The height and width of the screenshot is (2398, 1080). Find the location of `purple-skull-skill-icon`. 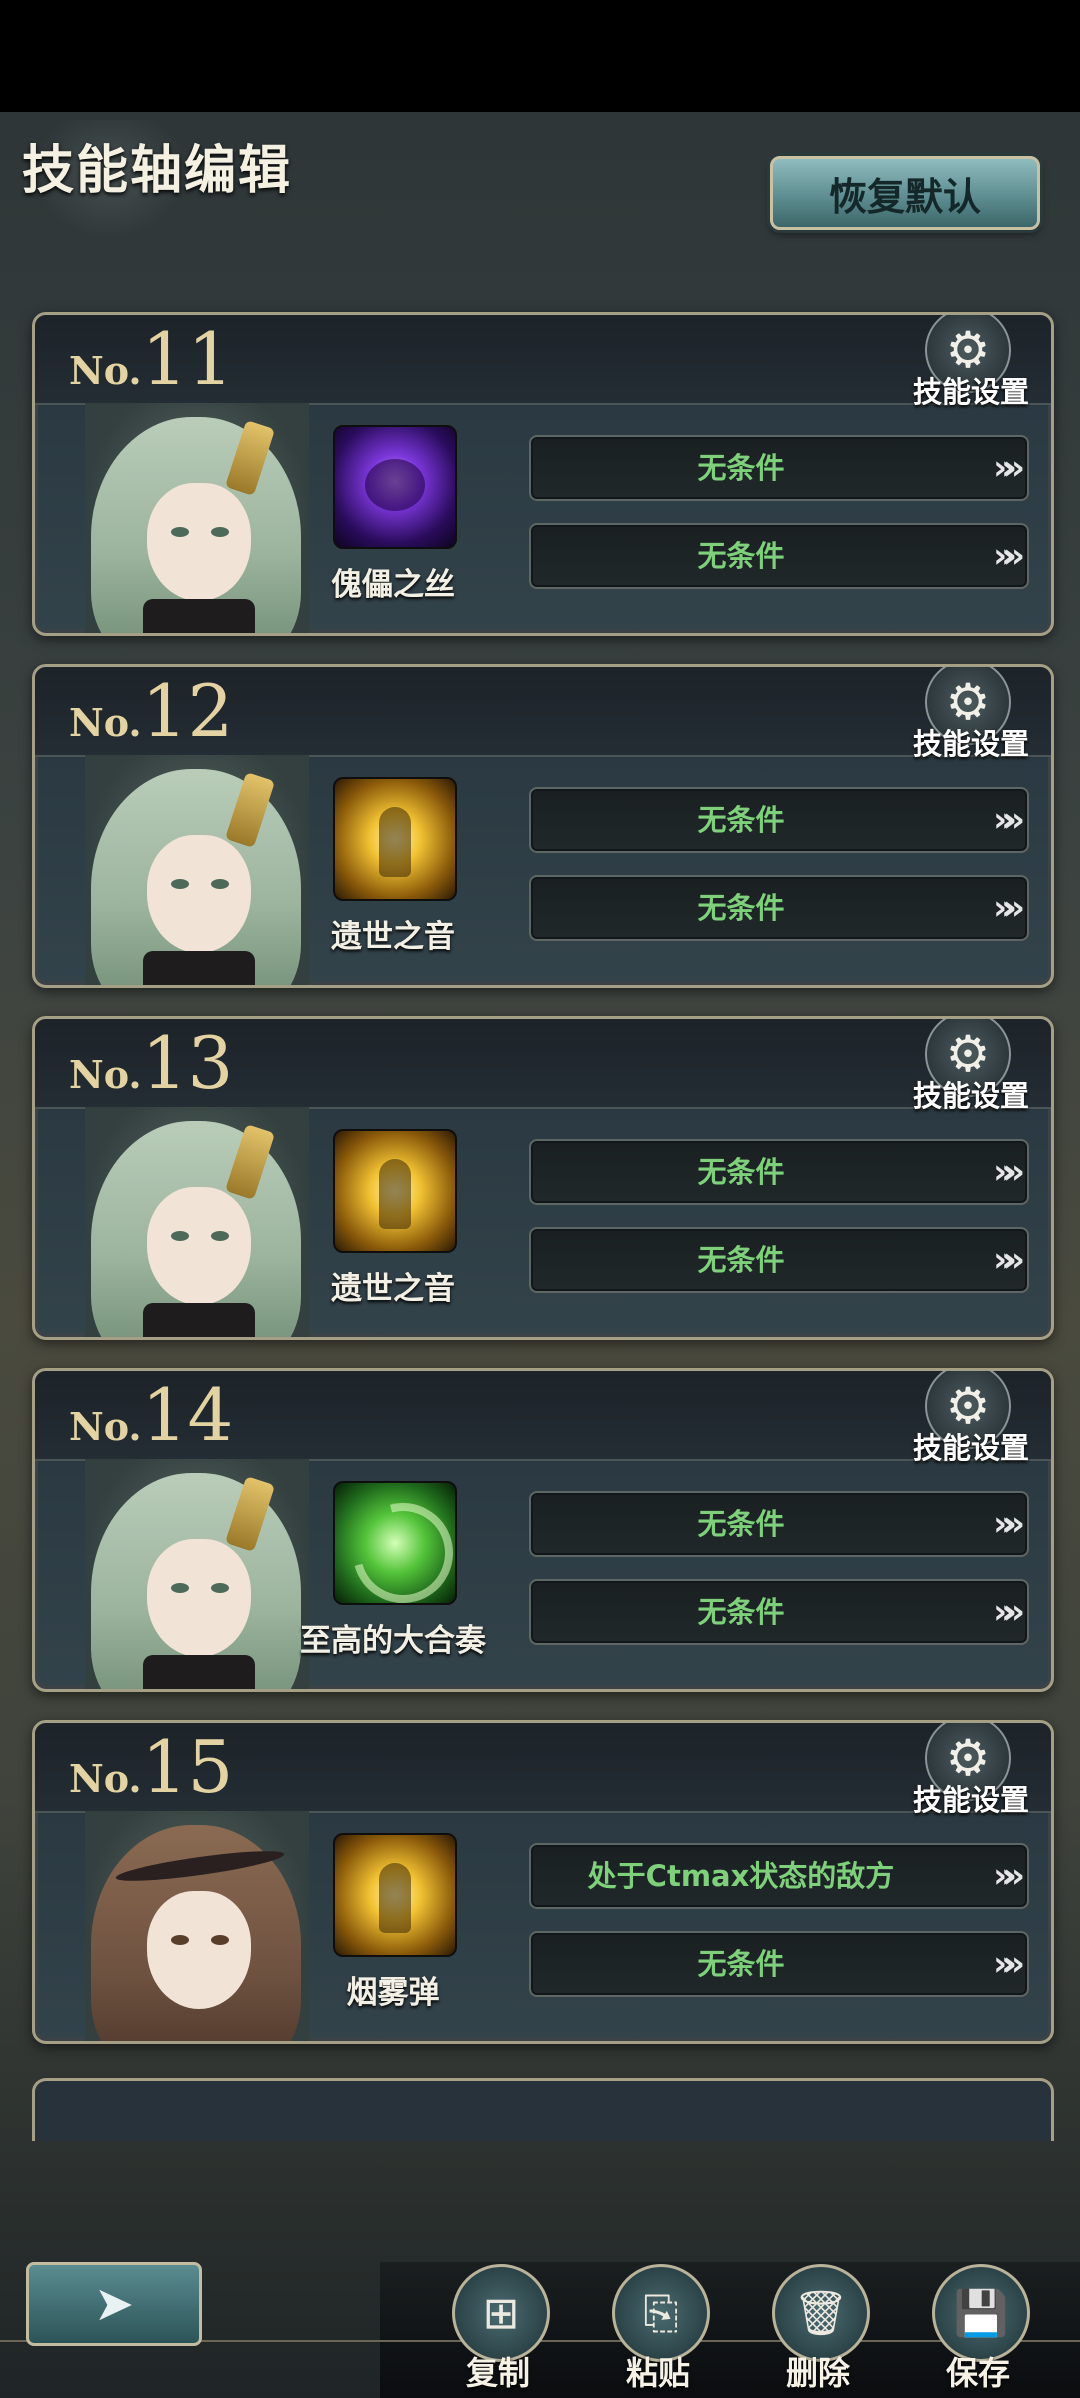

purple-skull-skill-icon is located at coordinates (395, 487).